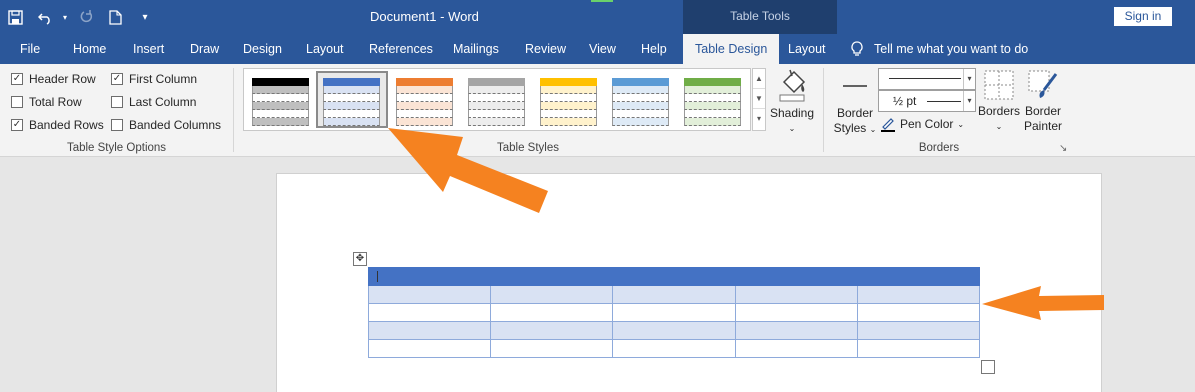 The height and width of the screenshot is (392, 1195). I want to click on gallery-scroll-down-icon: ▼, so click(759, 99).